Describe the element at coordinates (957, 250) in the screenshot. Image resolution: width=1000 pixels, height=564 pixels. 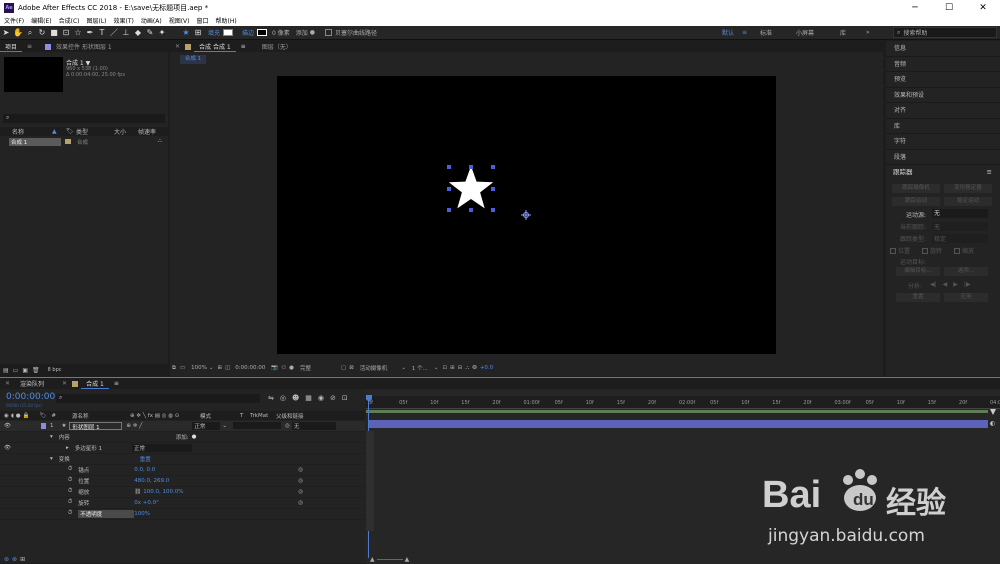
I see `scale-checkbox` at that location.